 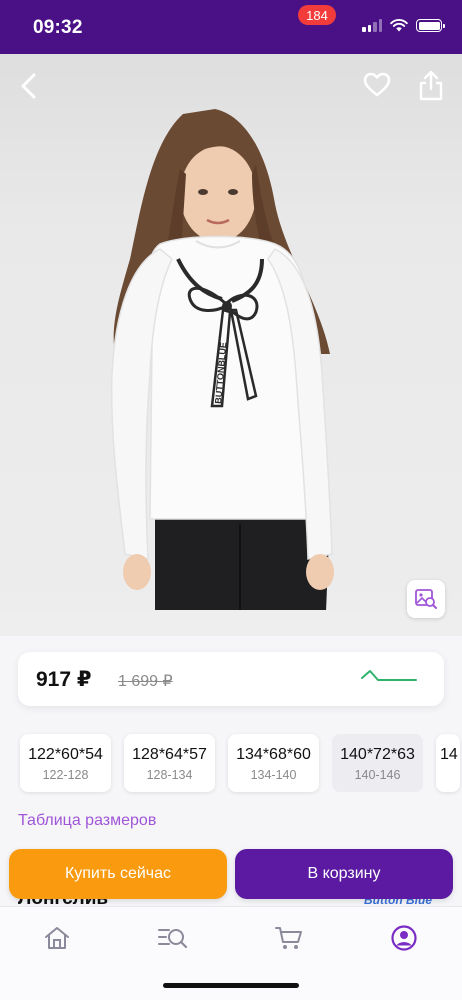 What do you see at coordinates (273, 754) in the screenshot?
I see `size-chip-main: 134*68*60` at bounding box center [273, 754].